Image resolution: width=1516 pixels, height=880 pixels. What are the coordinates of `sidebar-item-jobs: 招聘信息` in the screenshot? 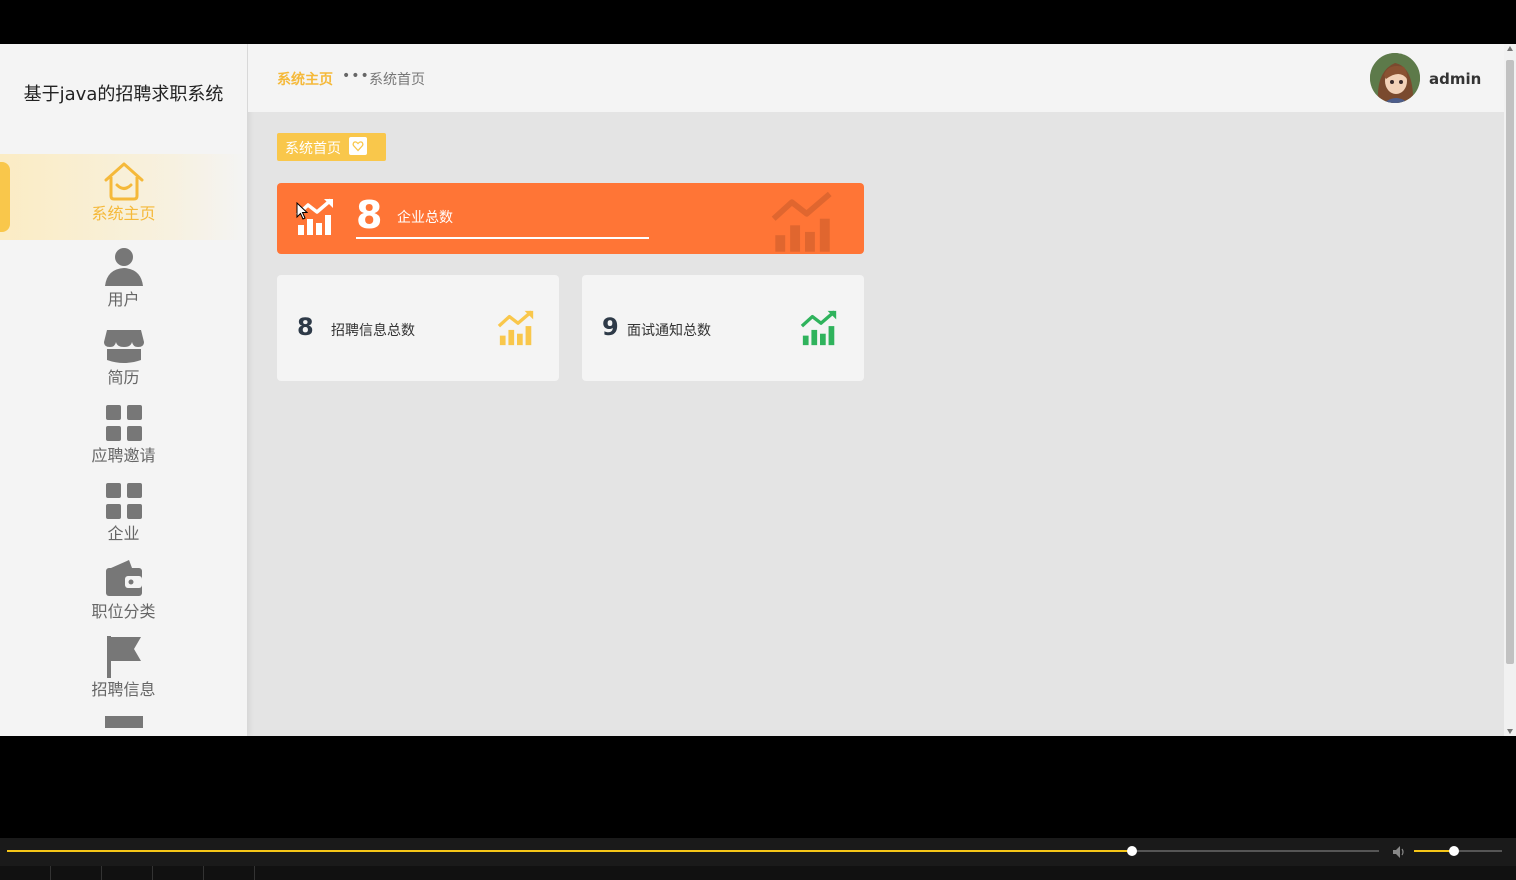 It's located at (123, 669).